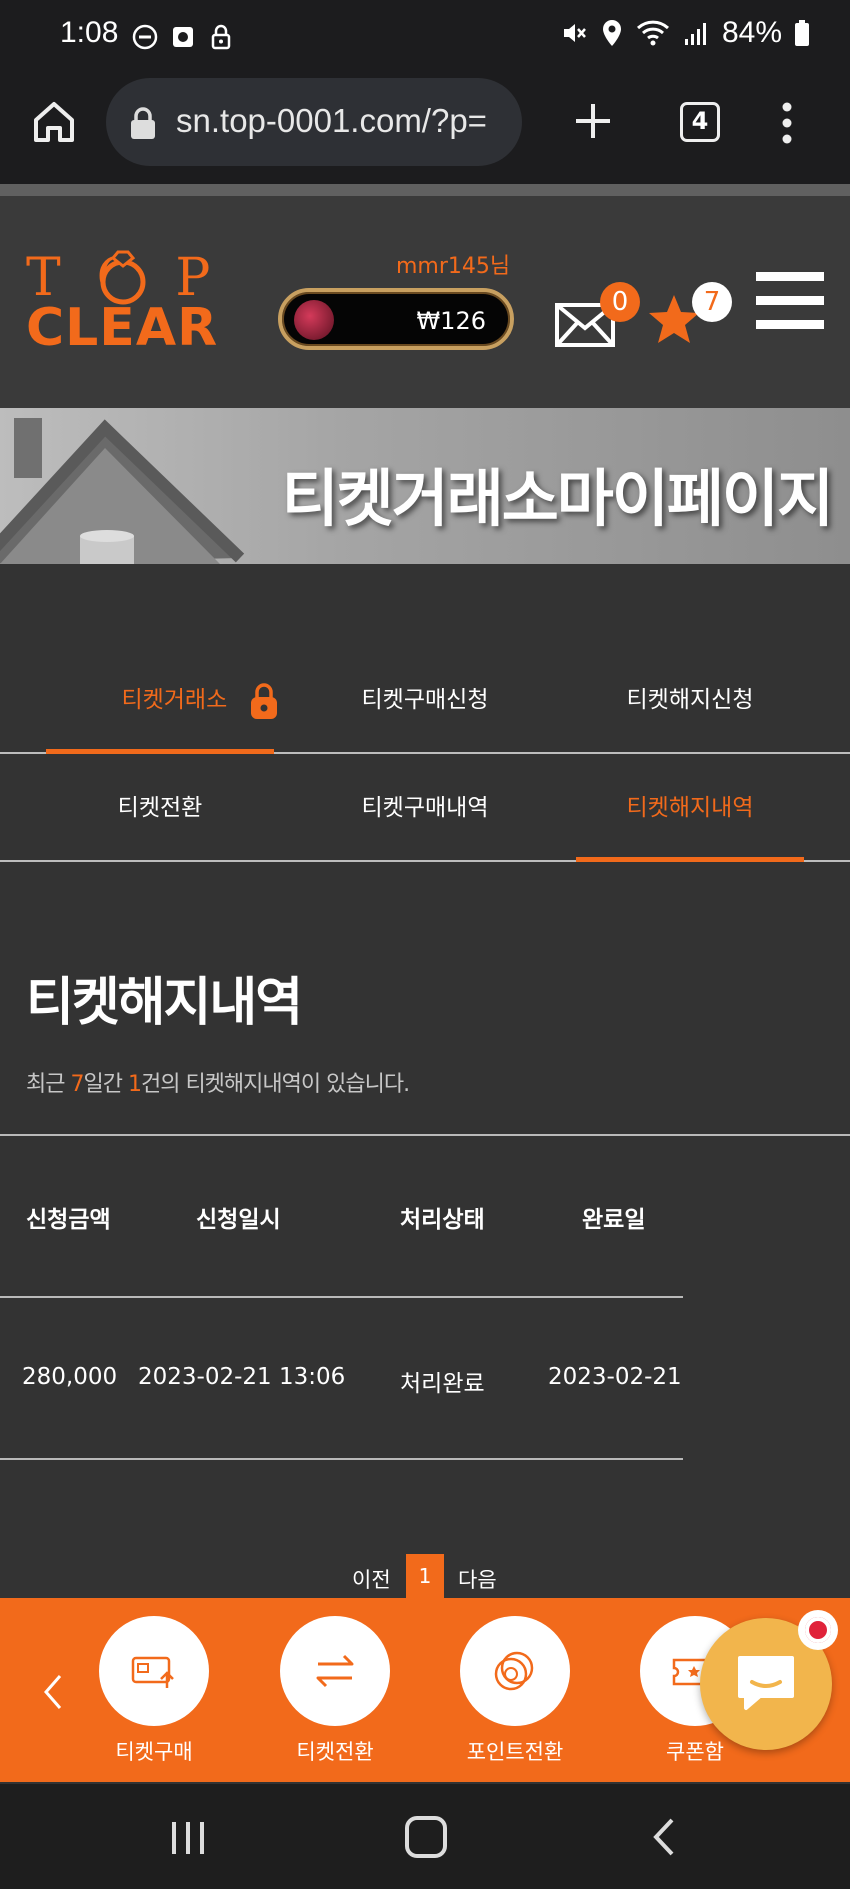  What do you see at coordinates (802, 33) in the screenshot?
I see `battery-icon` at bounding box center [802, 33].